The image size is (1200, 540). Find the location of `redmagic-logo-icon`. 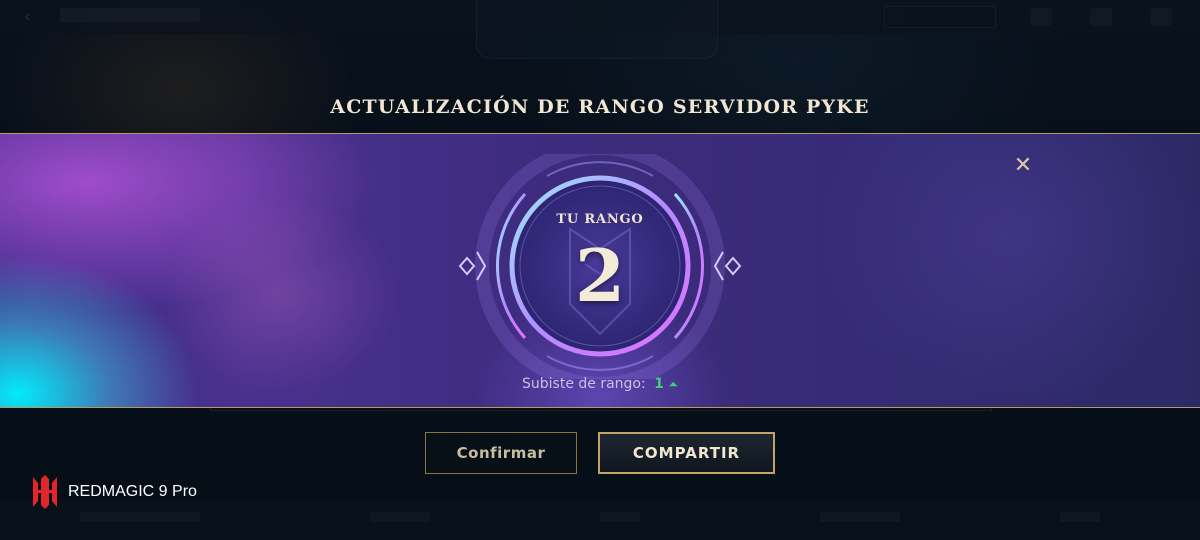

redmagic-logo-icon is located at coordinates (45, 492).